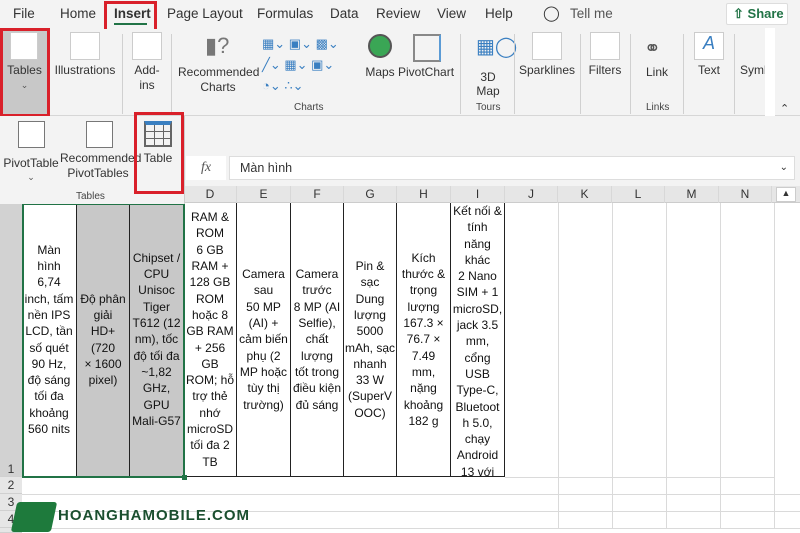  I want to click on tab-home: Home, so click(78, 13).